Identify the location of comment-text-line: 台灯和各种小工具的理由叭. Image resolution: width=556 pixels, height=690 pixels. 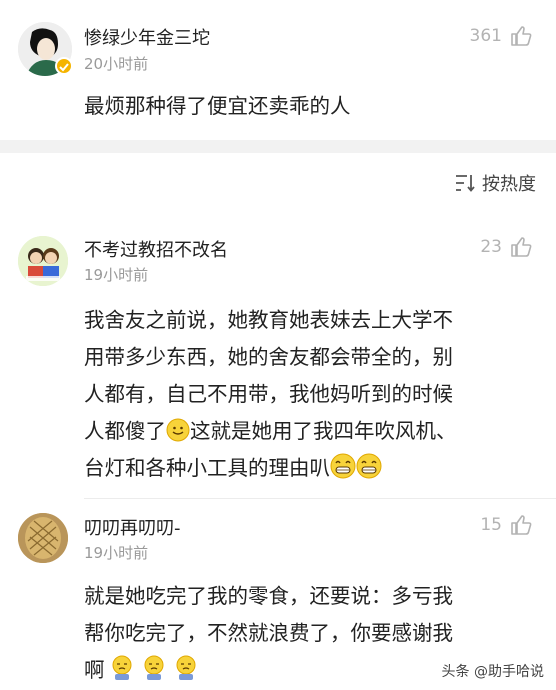
(314, 468).